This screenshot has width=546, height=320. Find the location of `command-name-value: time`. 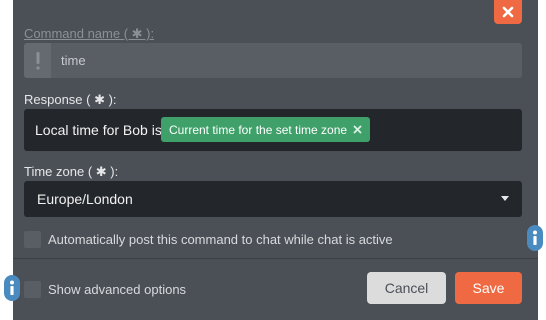

command-name-value: time is located at coordinates (73, 60).